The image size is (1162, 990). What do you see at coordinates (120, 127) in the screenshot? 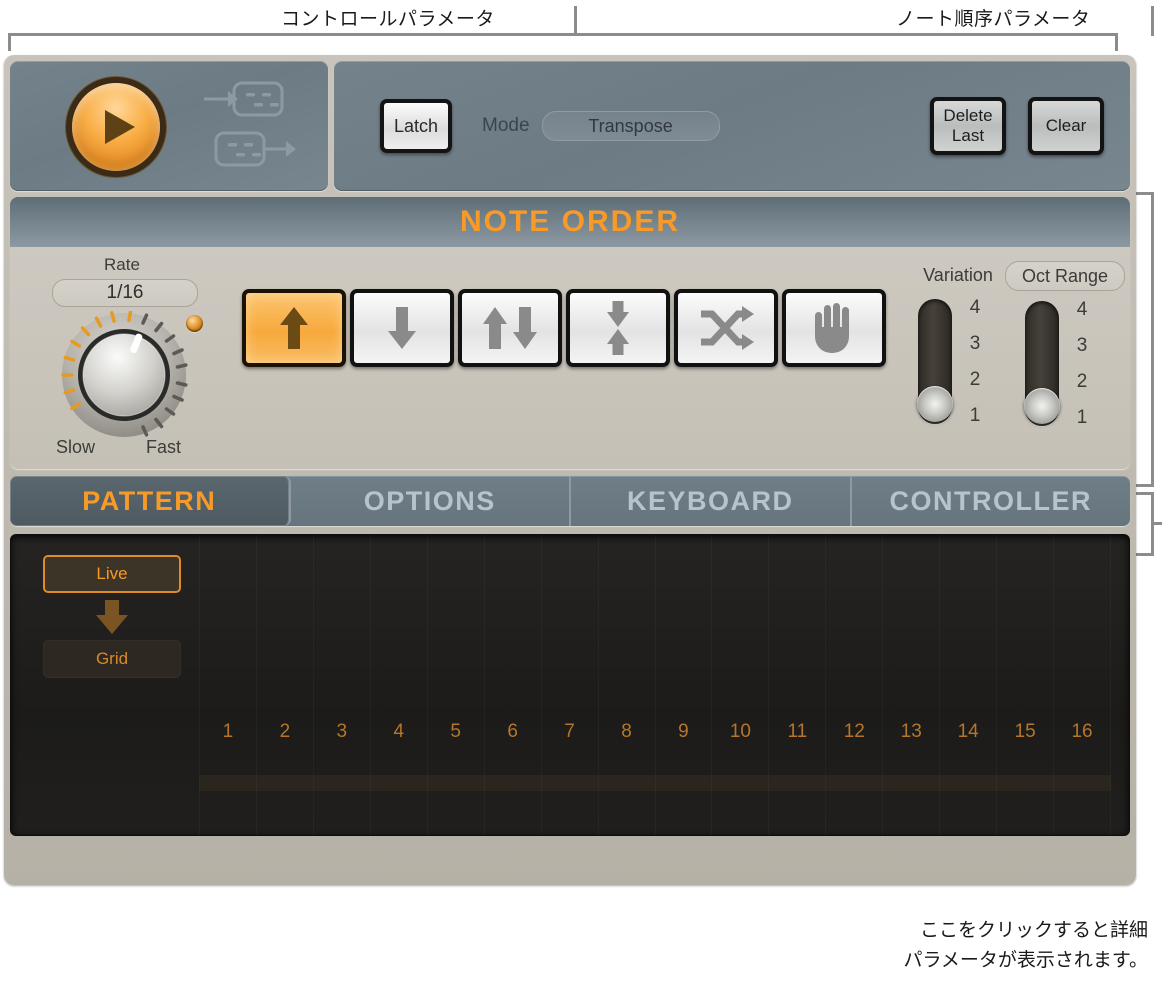
I see `play-icon` at bounding box center [120, 127].